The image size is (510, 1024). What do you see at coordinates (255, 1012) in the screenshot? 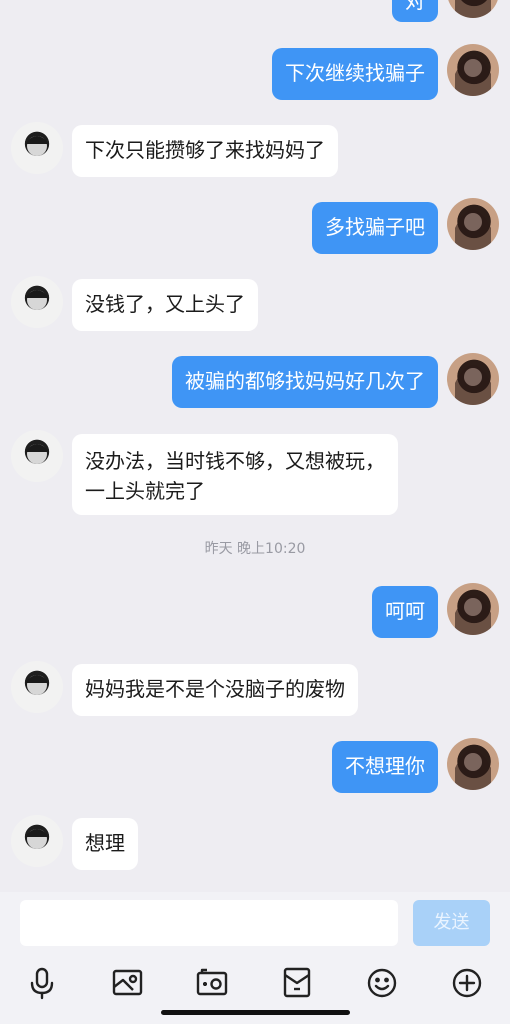
I see `home-indicator` at bounding box center [255, 1012].